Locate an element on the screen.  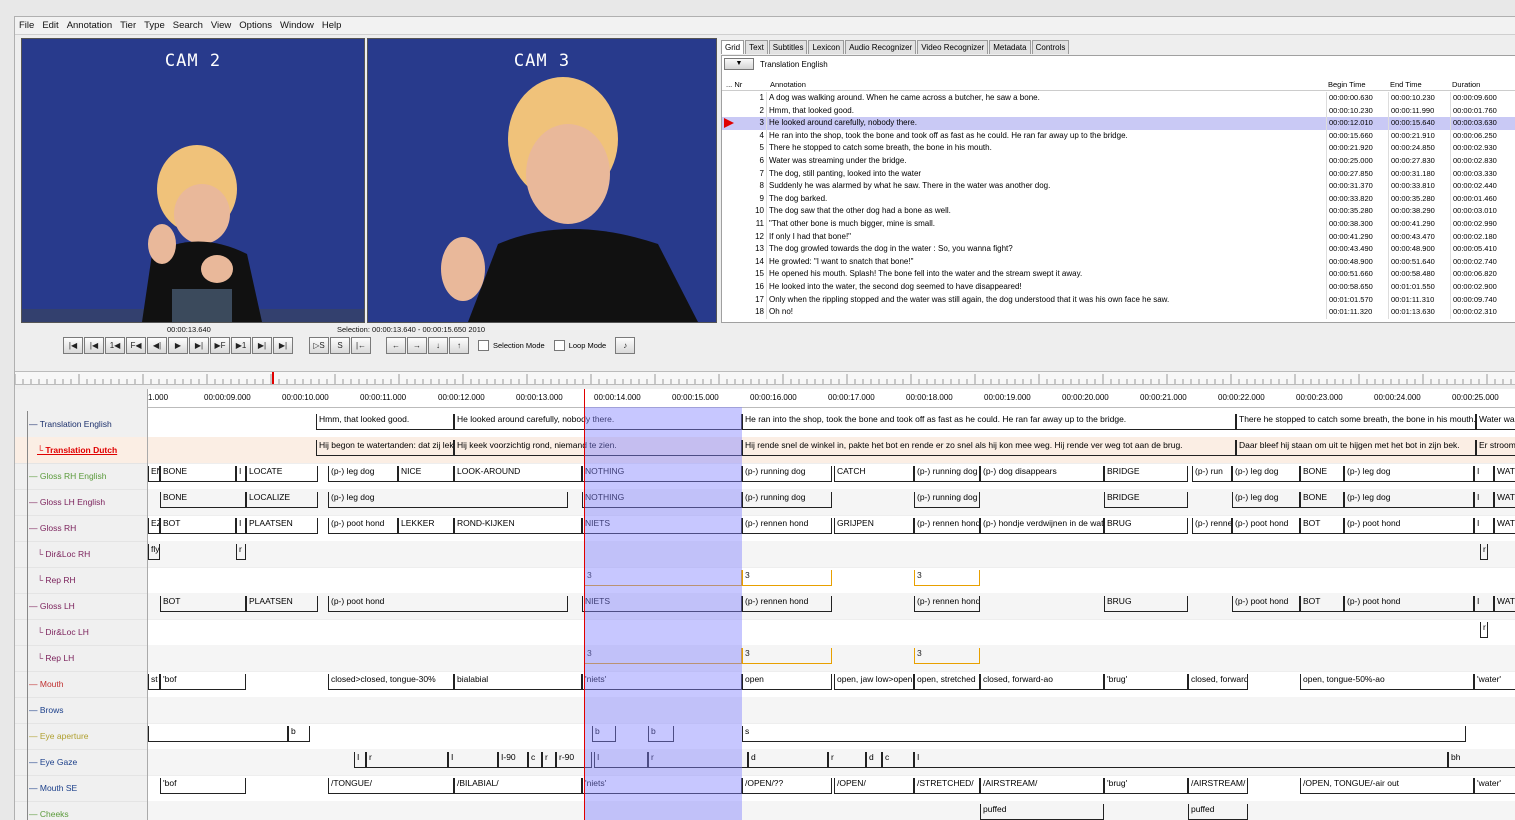
annotation: 3 is located at coordinates (787, 578).